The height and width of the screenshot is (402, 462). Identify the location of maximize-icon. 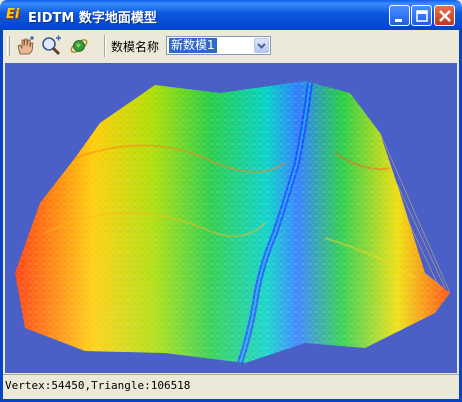
(422, 16).